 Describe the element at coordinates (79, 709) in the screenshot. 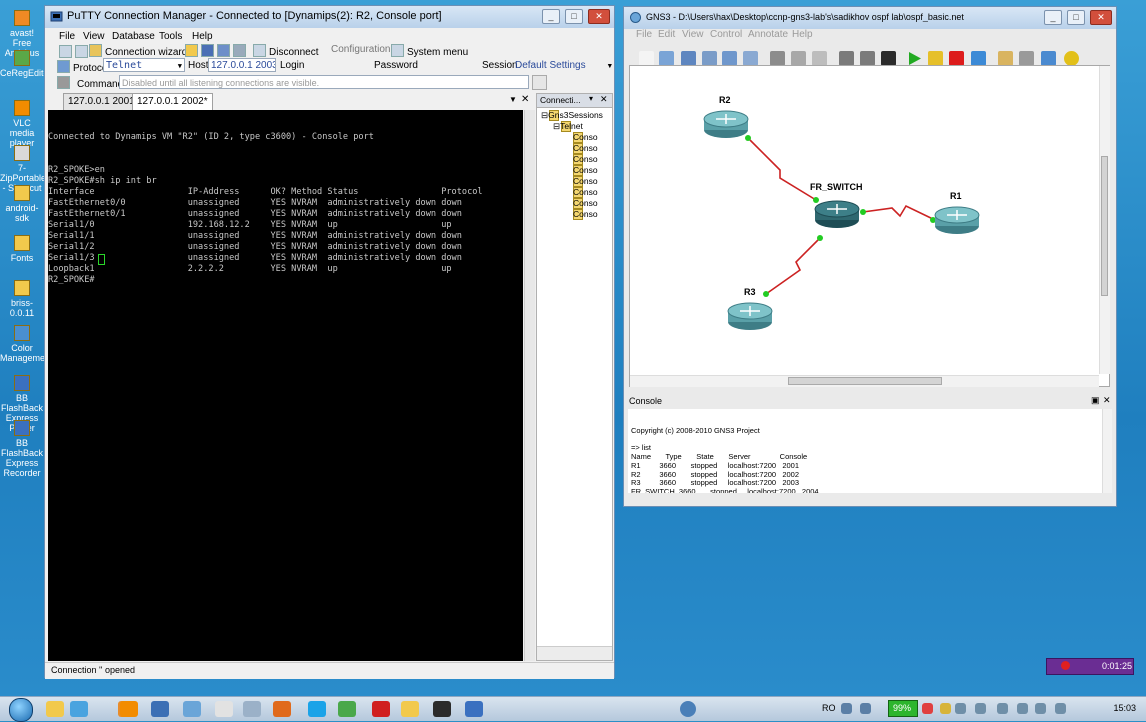

I see `ie-icon` at that location.